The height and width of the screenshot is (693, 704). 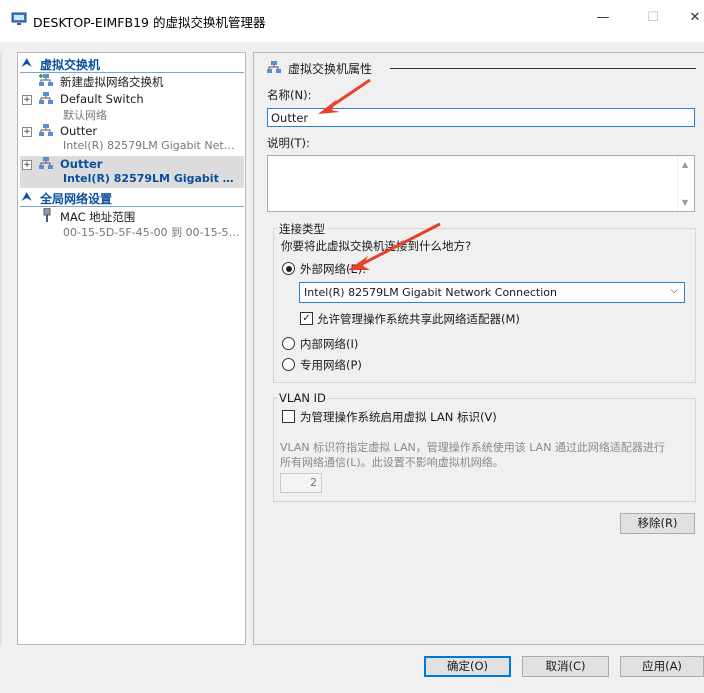 I want to click on internal-network-label: 内部网络(I), so click(x=329, y=344).